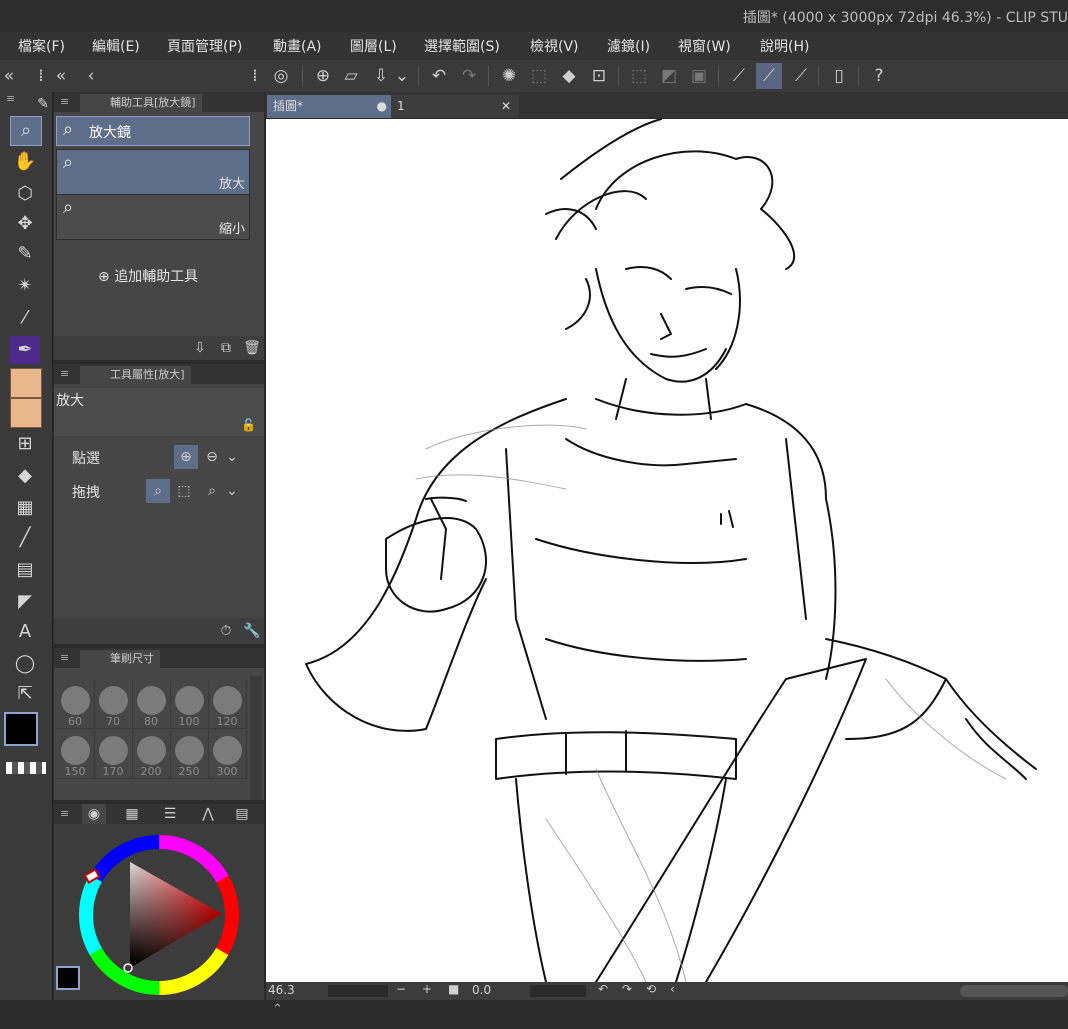  Describe the element at coordinates (227, 754) in the screenshot. I see `brush-size-item: 300` at that location.